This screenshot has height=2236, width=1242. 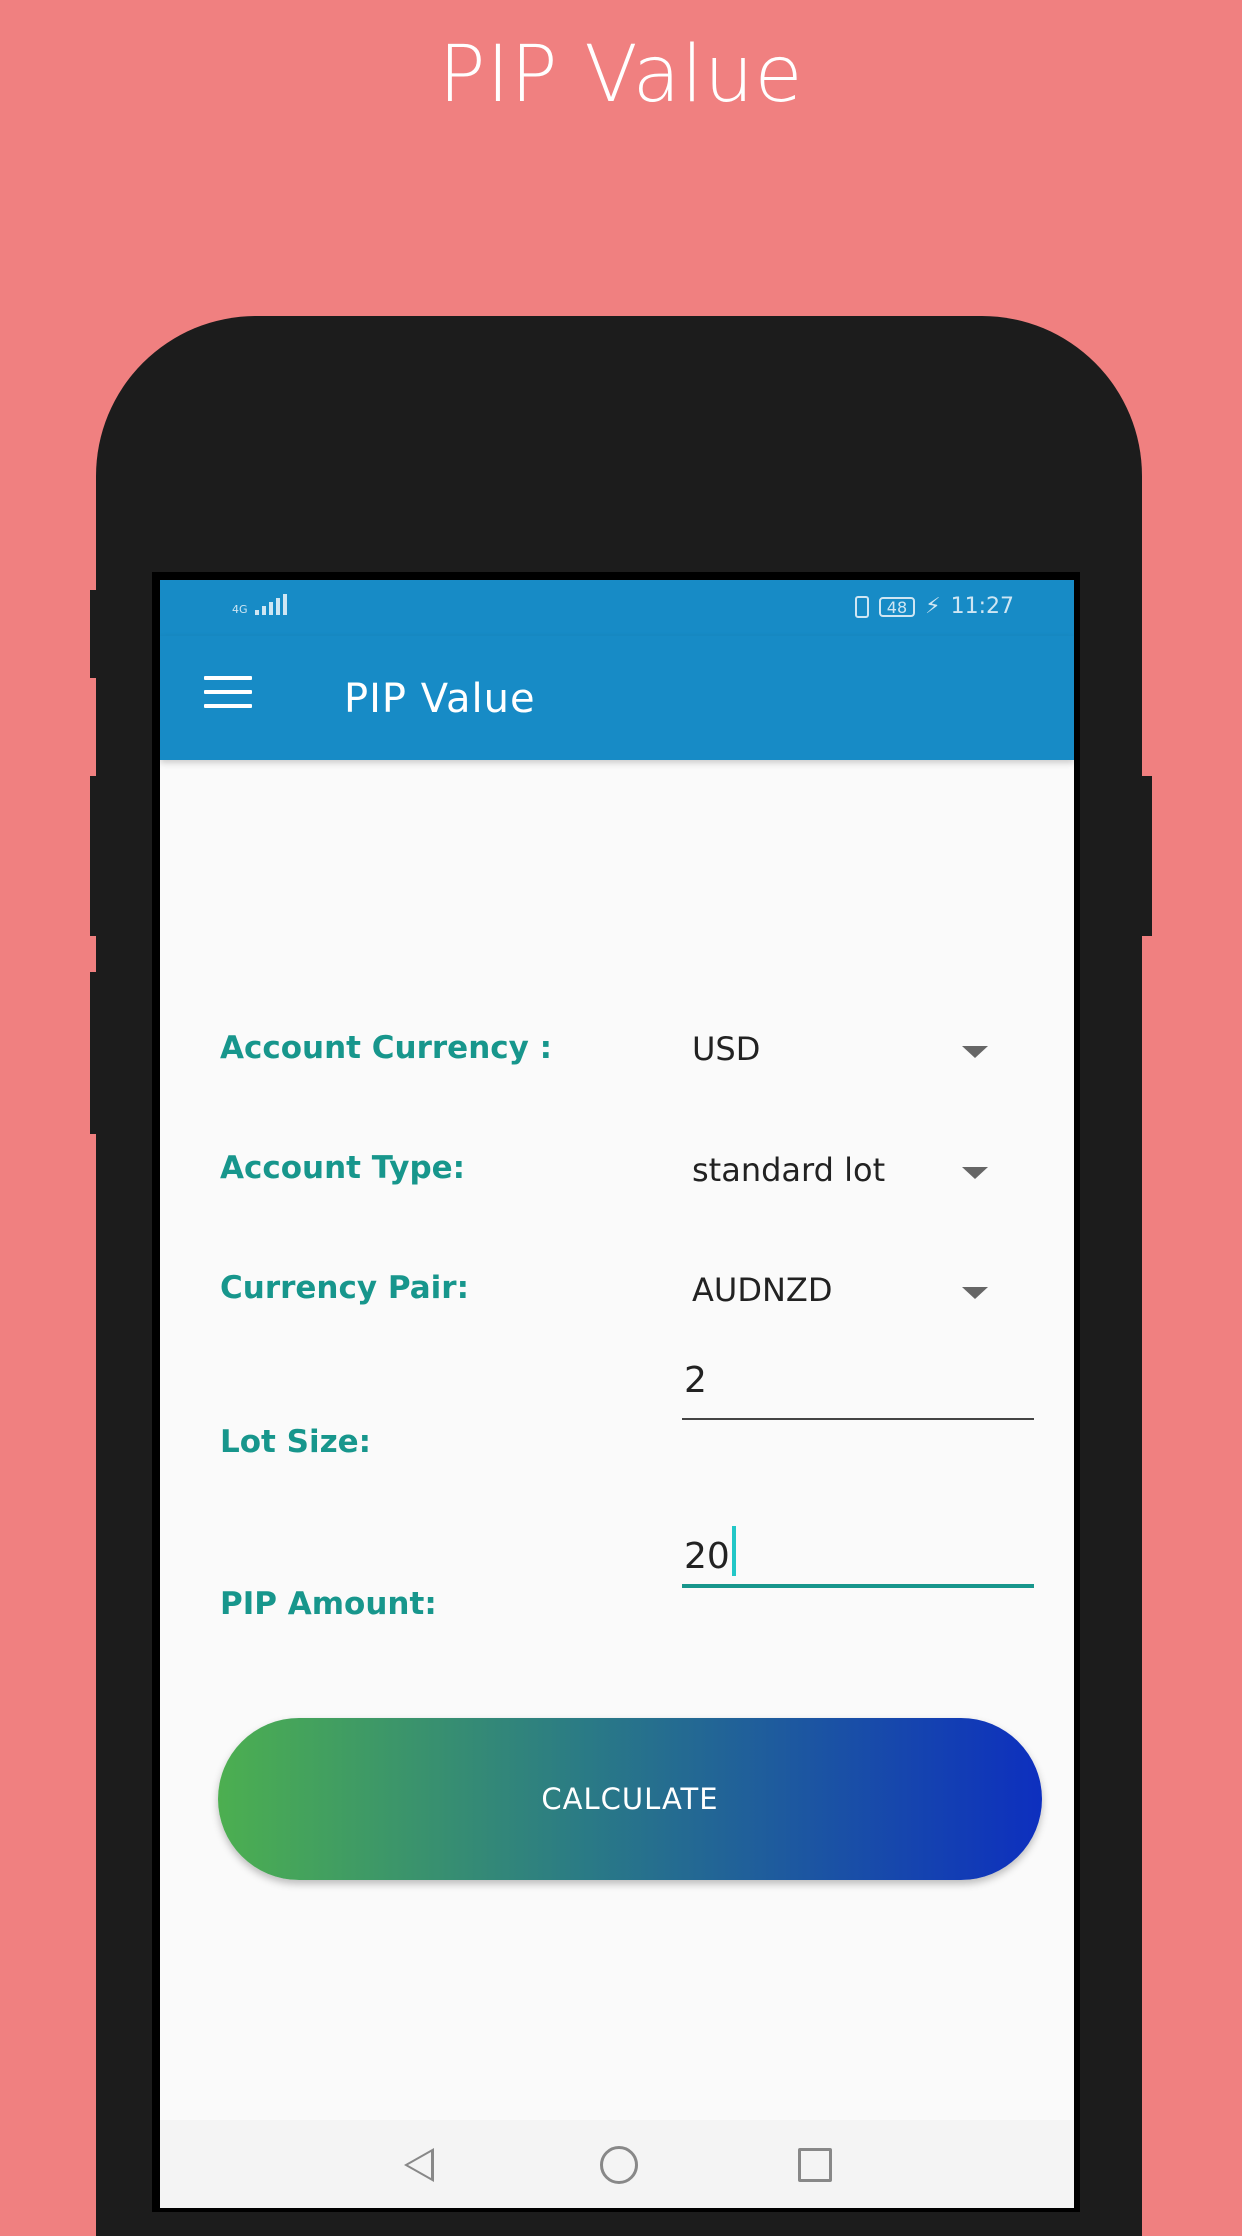 I want to click on system-nav-bar, so click(x=617, y=2164).